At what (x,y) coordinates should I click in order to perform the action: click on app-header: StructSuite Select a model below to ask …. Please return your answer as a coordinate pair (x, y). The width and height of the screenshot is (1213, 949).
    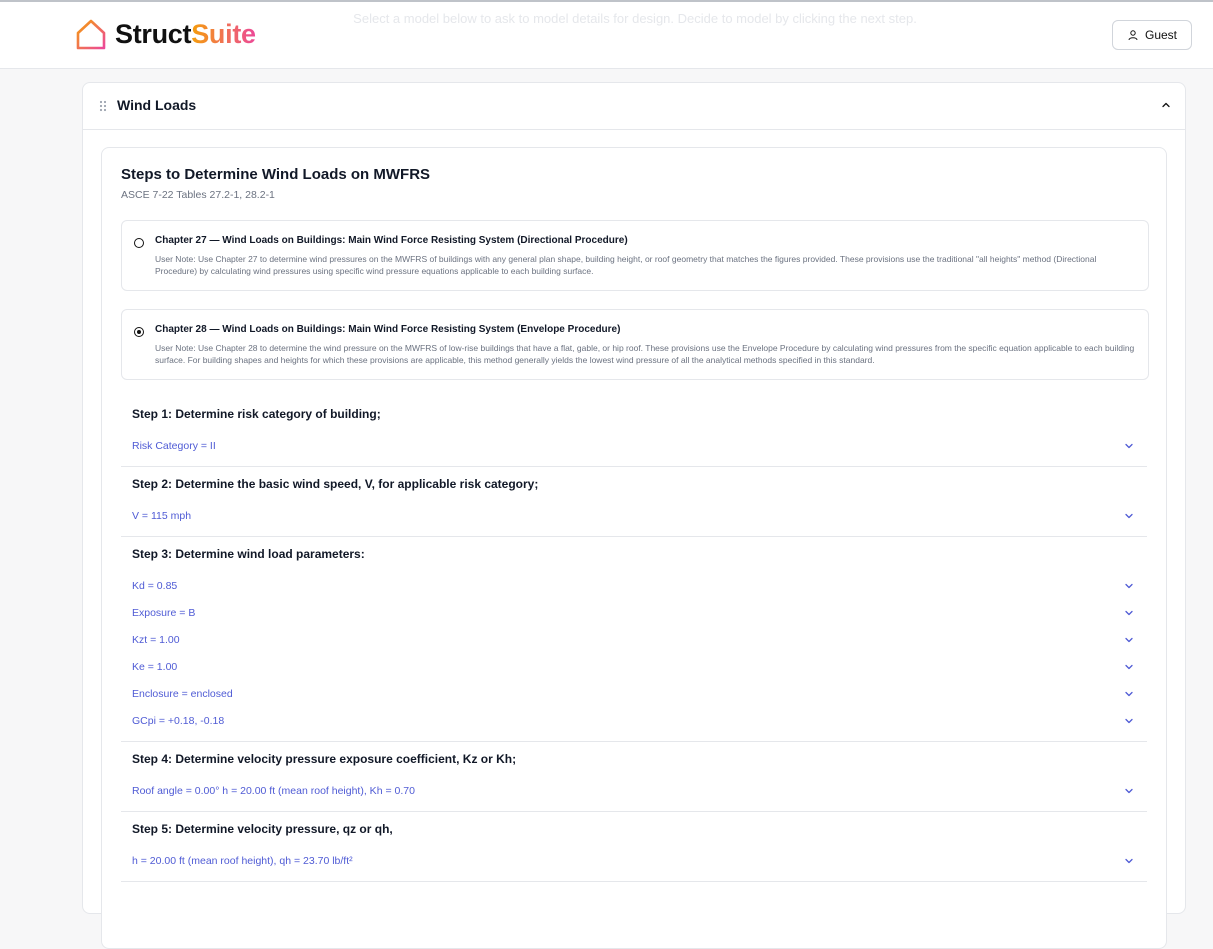
    Looking at the image, I should click on (606, 35).